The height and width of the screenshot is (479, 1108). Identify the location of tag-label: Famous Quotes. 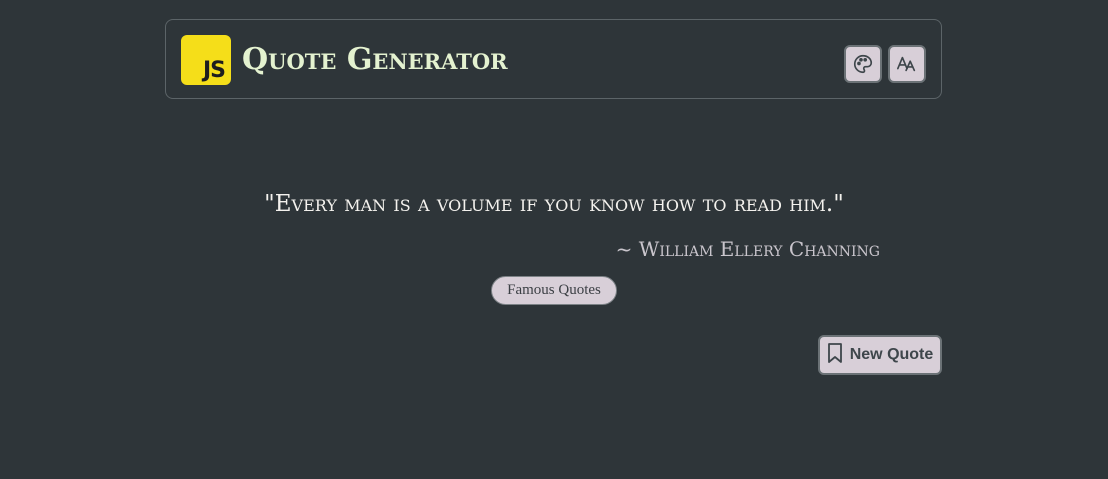
(554, 290).